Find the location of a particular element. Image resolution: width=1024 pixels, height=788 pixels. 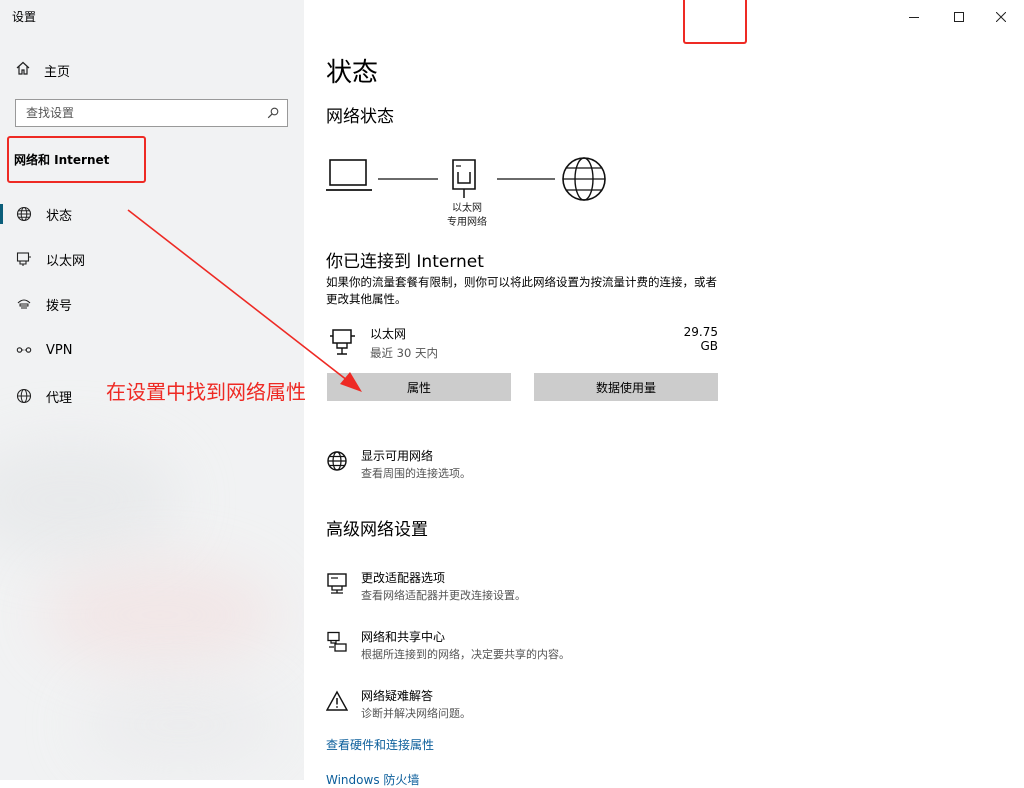

laptop-icon is located at coordinates (349, 175).